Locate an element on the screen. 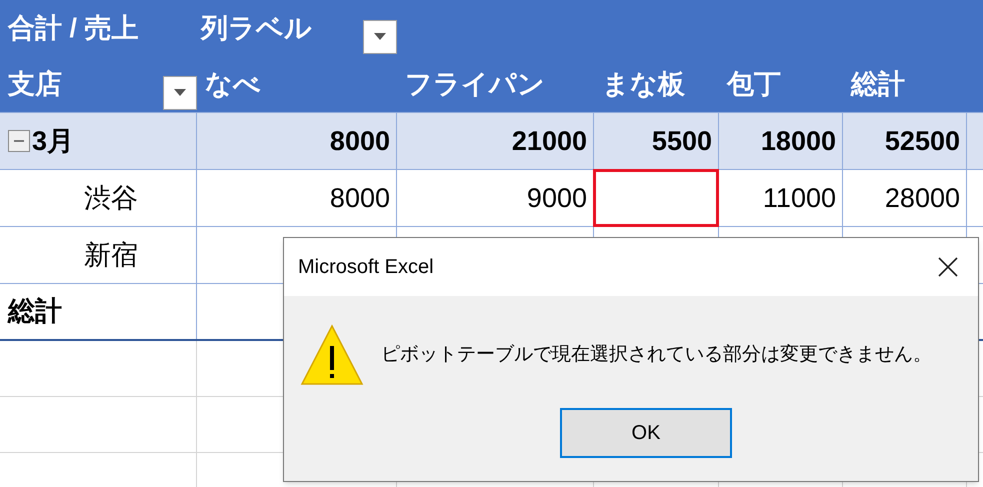 This screenshot has width=983, height=487. warning-icon is located at coordinates (332, 355).